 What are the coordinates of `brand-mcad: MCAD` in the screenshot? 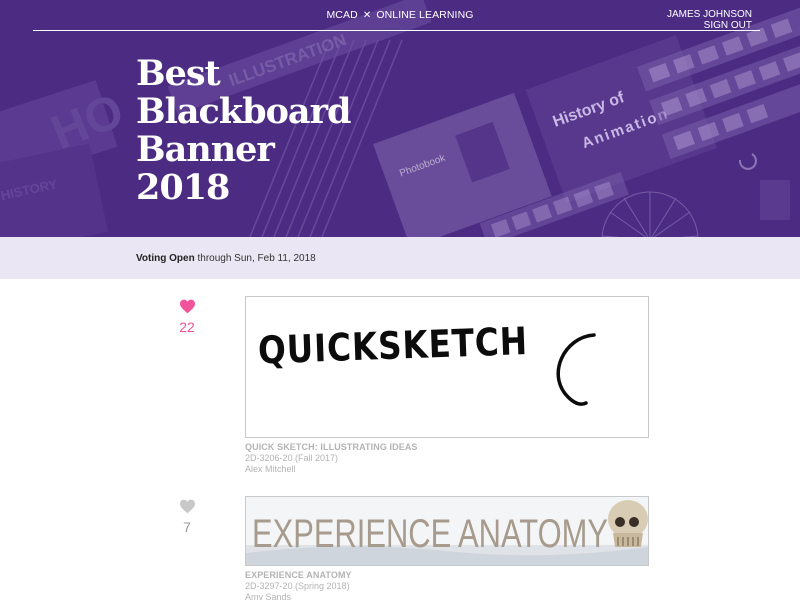 It's located at (342, 15).